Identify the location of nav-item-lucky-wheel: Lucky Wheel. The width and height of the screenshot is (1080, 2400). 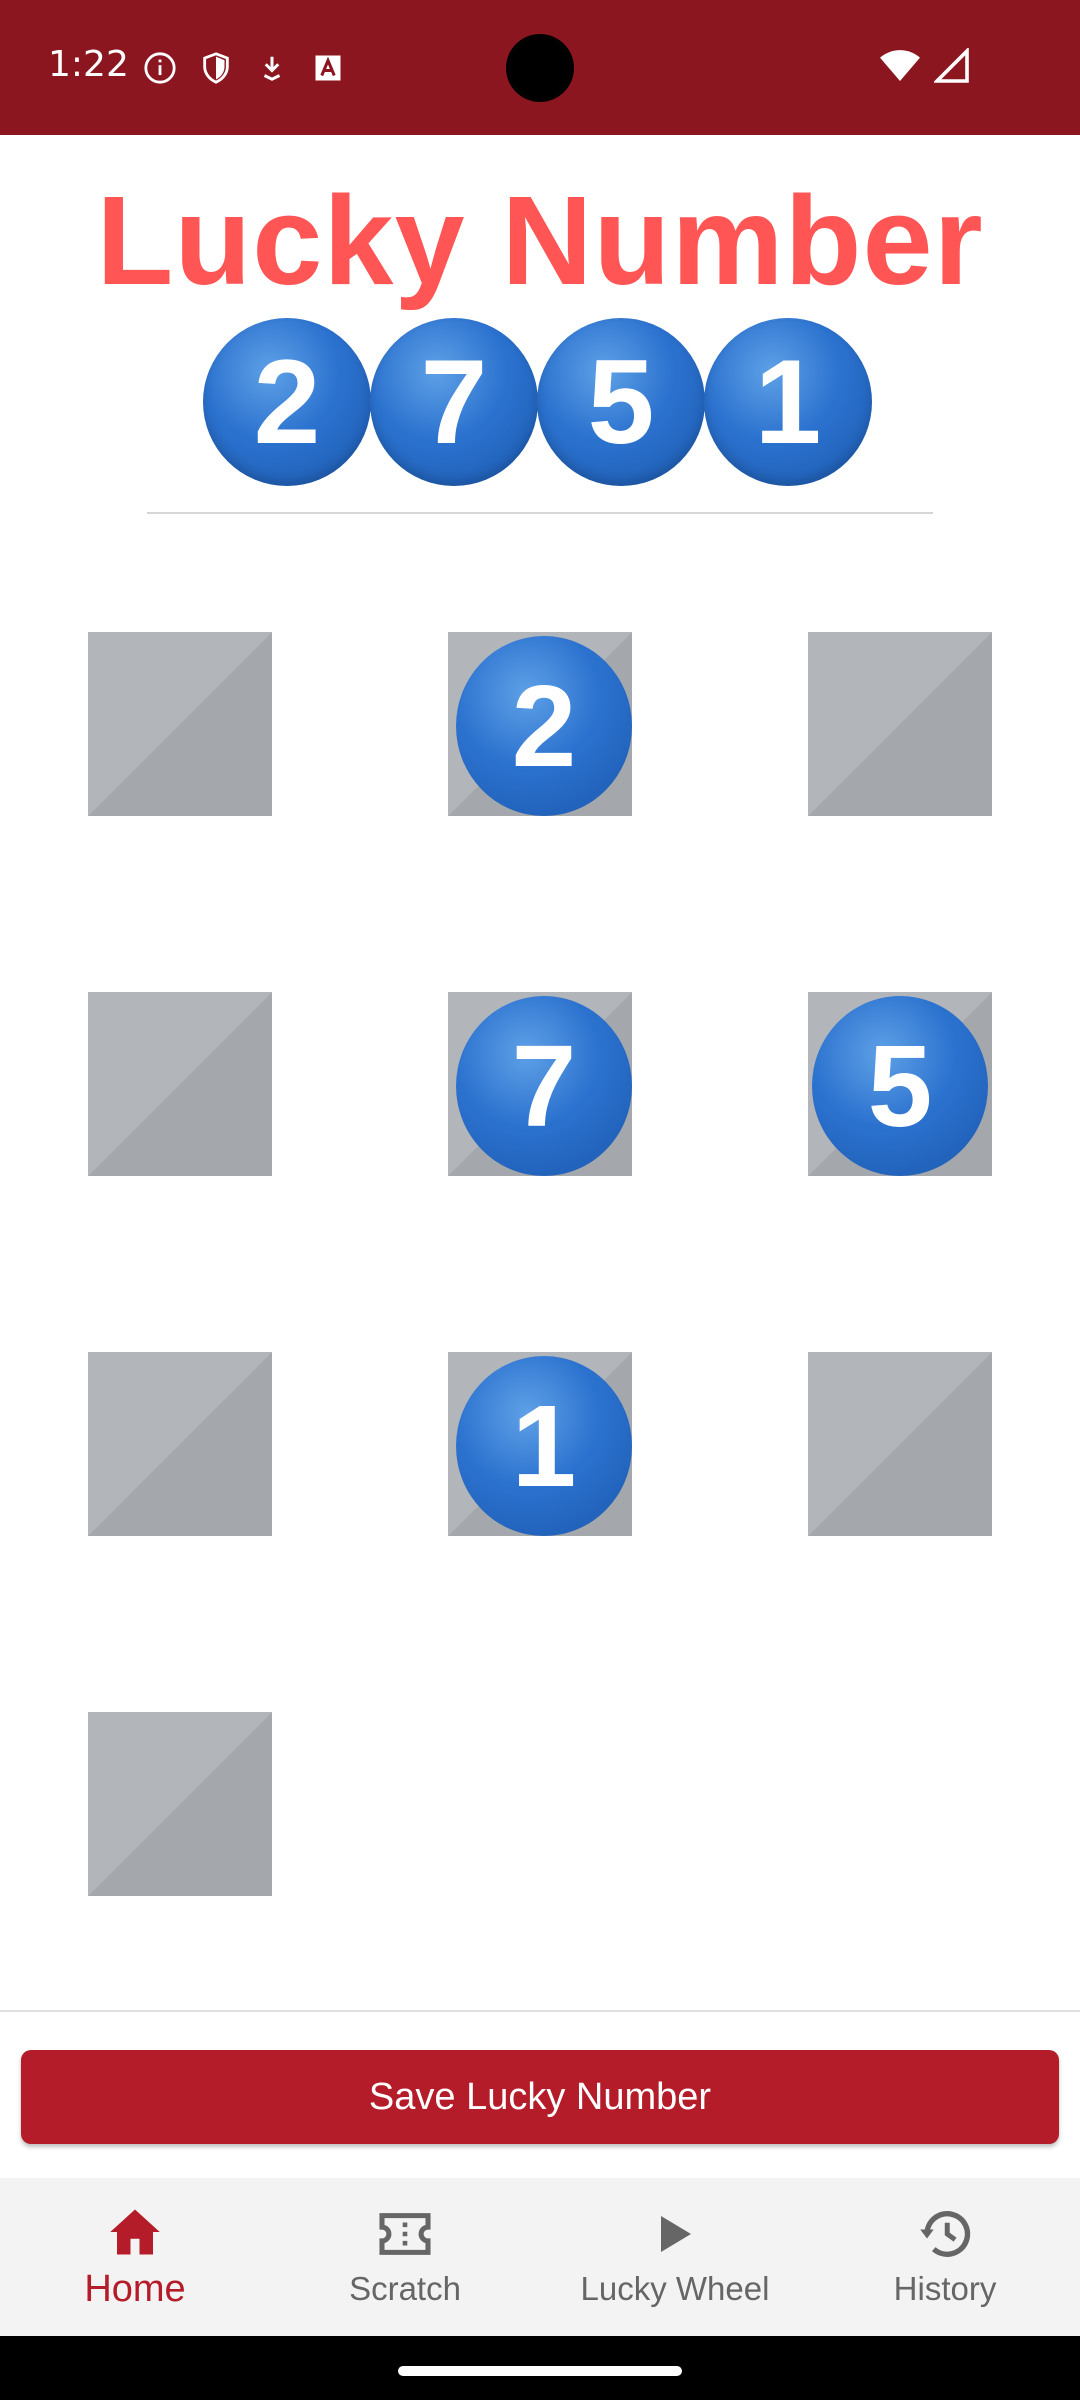
(675, 2257).